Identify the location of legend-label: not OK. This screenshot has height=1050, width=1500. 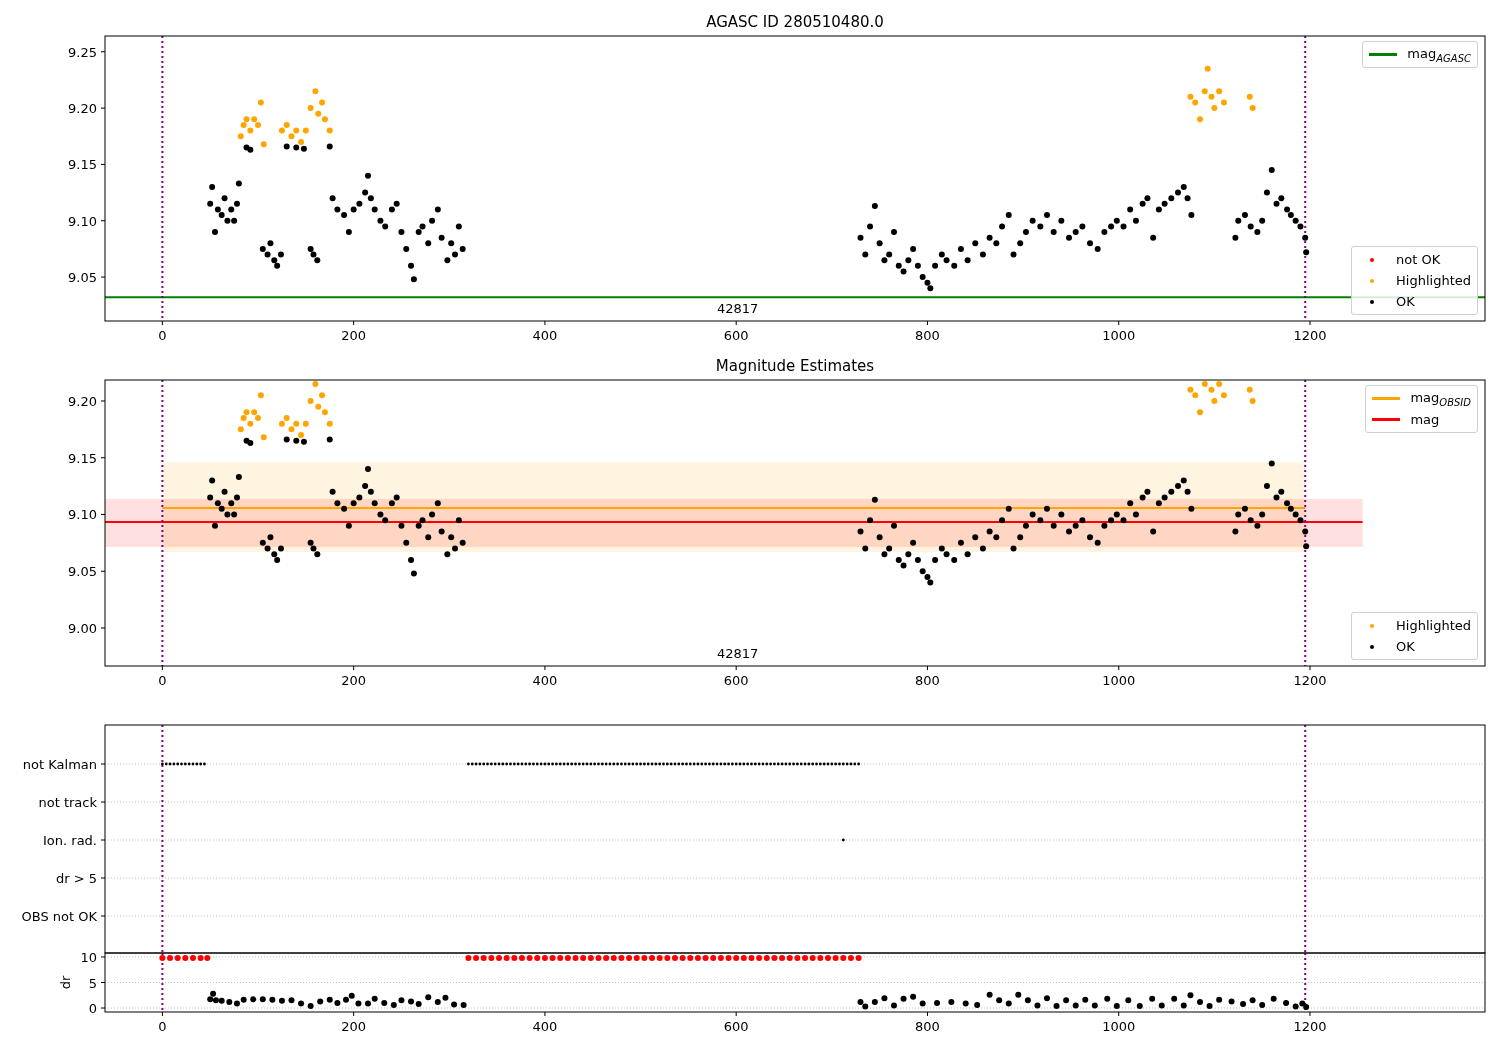
(1418, 259).